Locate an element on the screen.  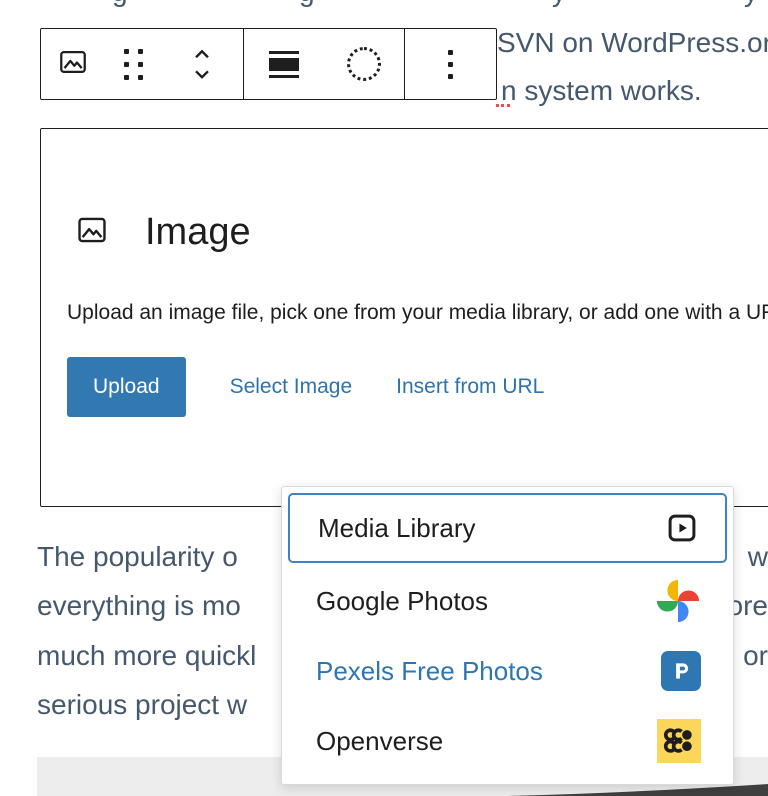
image-block-title: Image is located at coordinates (198, 232).